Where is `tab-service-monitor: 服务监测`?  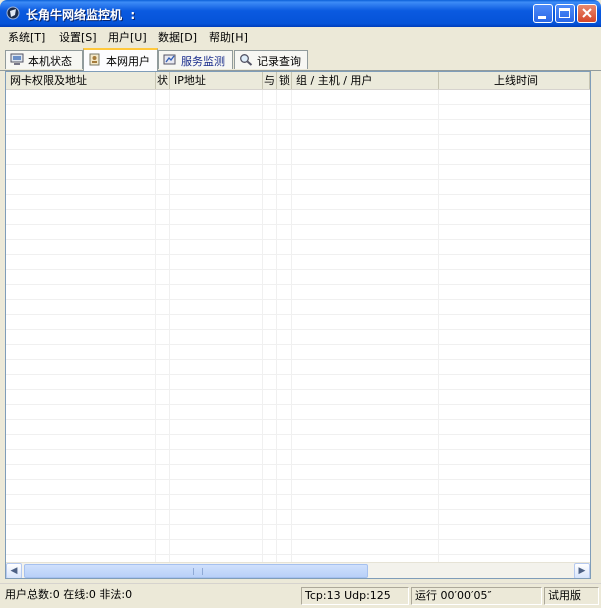 tab-service-monitor: 服务监测 is located at coordinates (195, 59).